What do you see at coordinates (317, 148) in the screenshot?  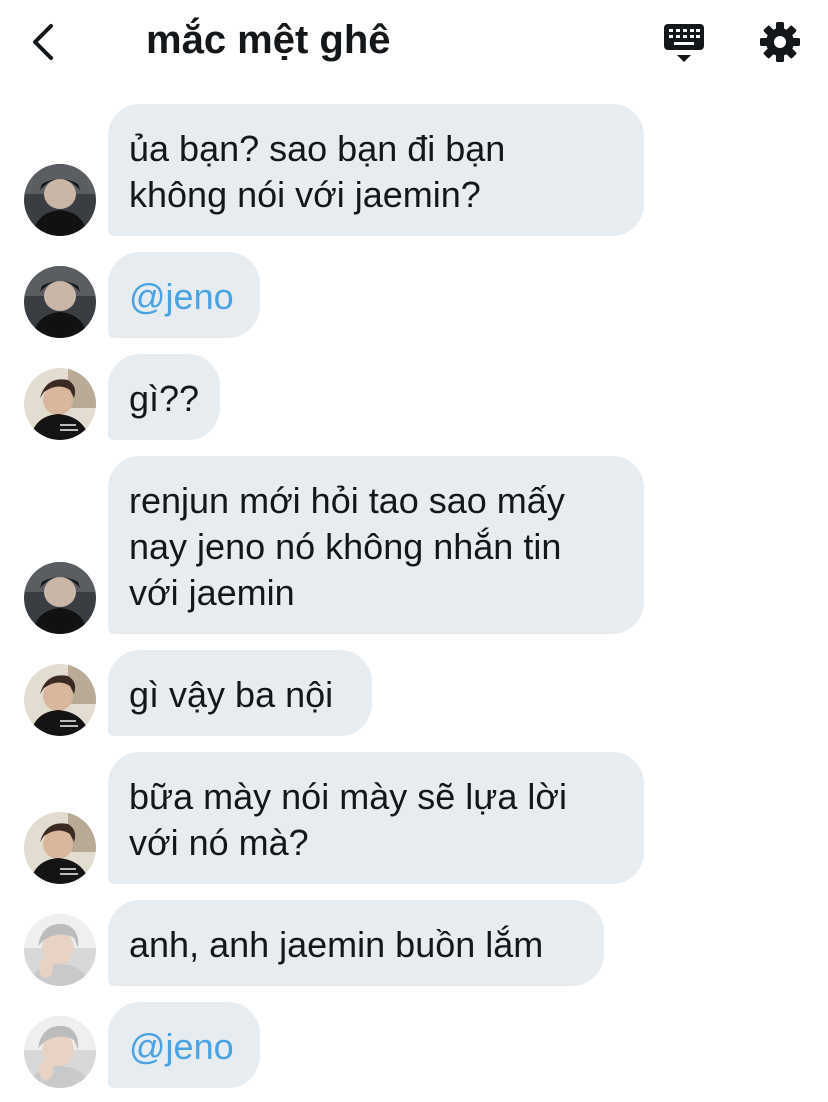 I see `message-text-line: ủa bạn? sao bạn đi bạn` at bounding box center [317, 148].